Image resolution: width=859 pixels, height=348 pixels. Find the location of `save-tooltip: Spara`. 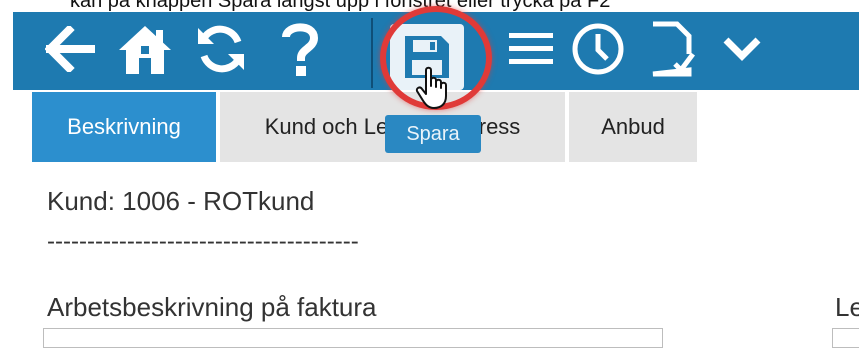

save-tooltip: Spara is located at coordinates (433, 134).